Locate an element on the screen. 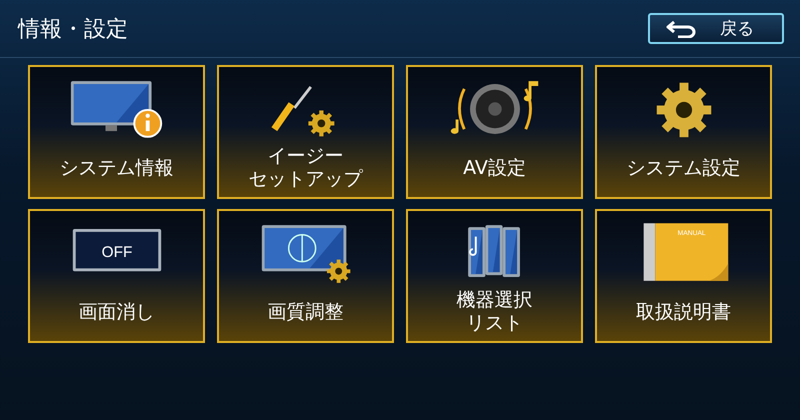 This screenshot has width=800, height=420. back-button: 戻る is located at coordinates (716, 28).